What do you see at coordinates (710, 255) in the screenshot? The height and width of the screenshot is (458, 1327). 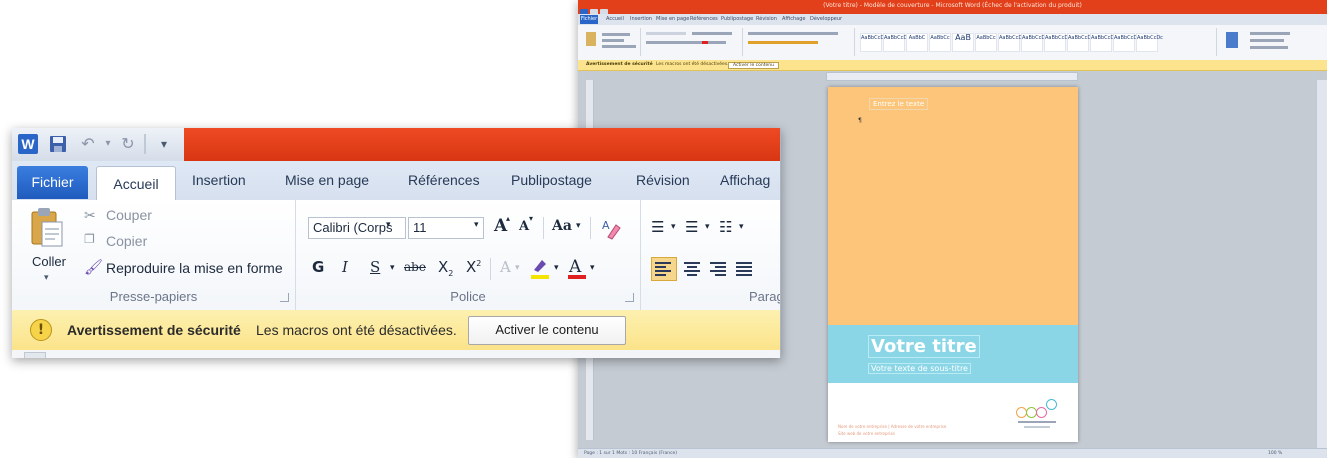 I see `paragraph-group: ☰ ▾ ☰ ▾ ☷ ▾ Paragr` at bounding box center [710, 255].